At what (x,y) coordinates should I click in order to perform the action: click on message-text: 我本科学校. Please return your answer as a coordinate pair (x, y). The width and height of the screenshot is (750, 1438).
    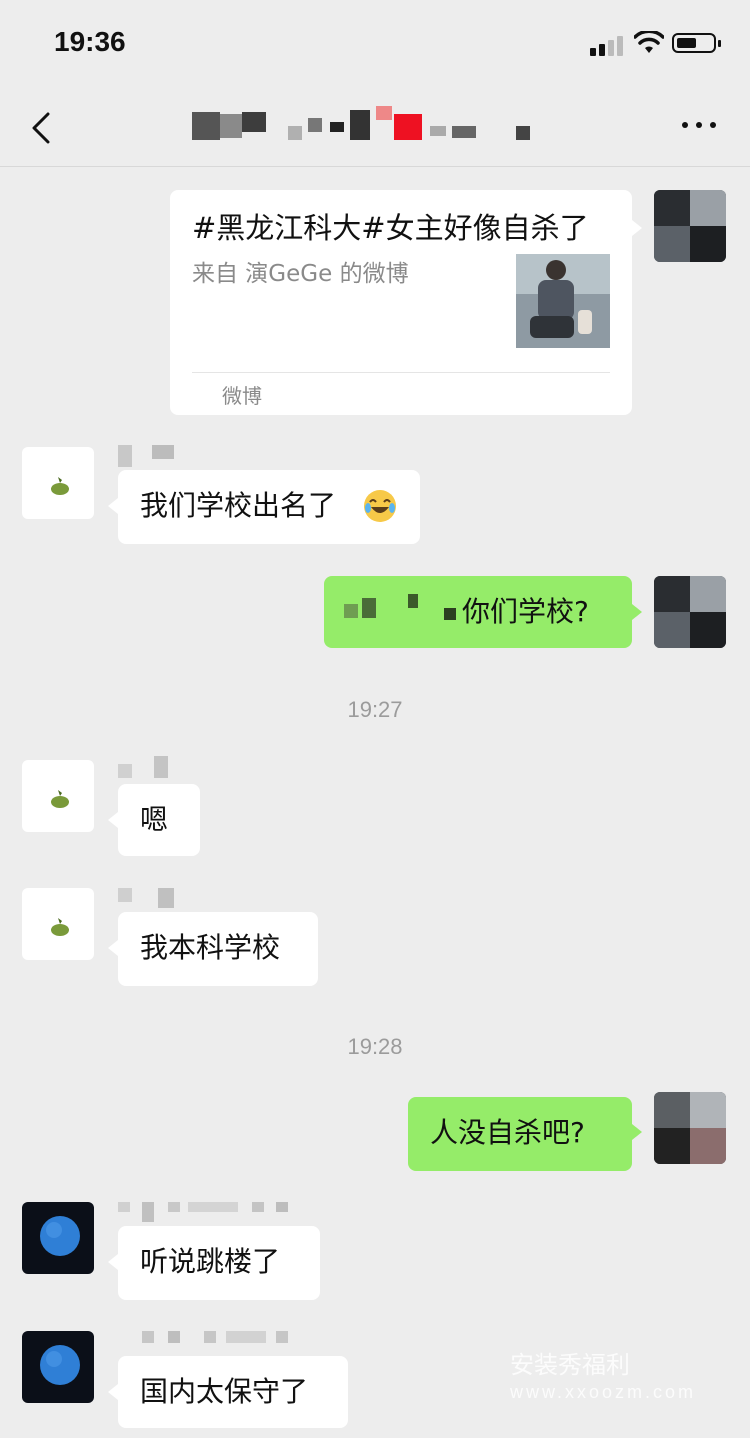
    Looking at the image, I should click on (210, 947).